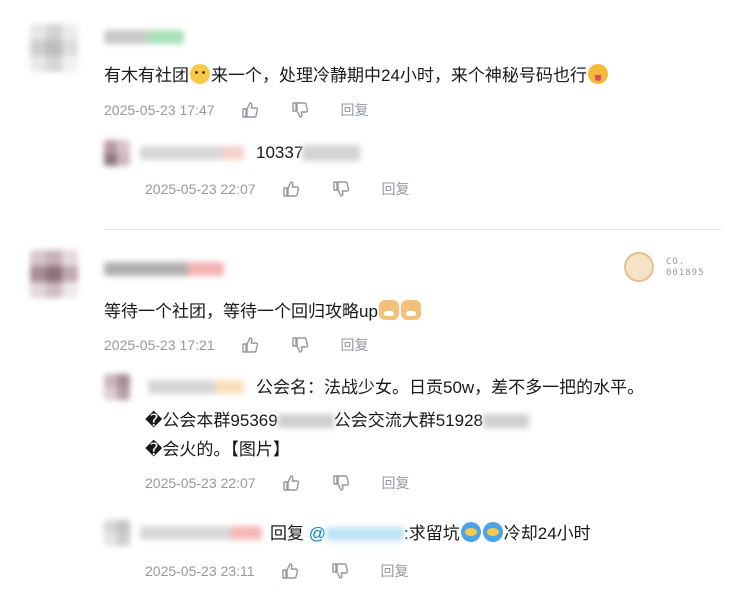 The image size is (738, 598). What do you see at coordinates (236, 110) in the screenshot?
I see `comment-meta: 2025-05-23 17:47 回复` at bounding box center [236, 110].